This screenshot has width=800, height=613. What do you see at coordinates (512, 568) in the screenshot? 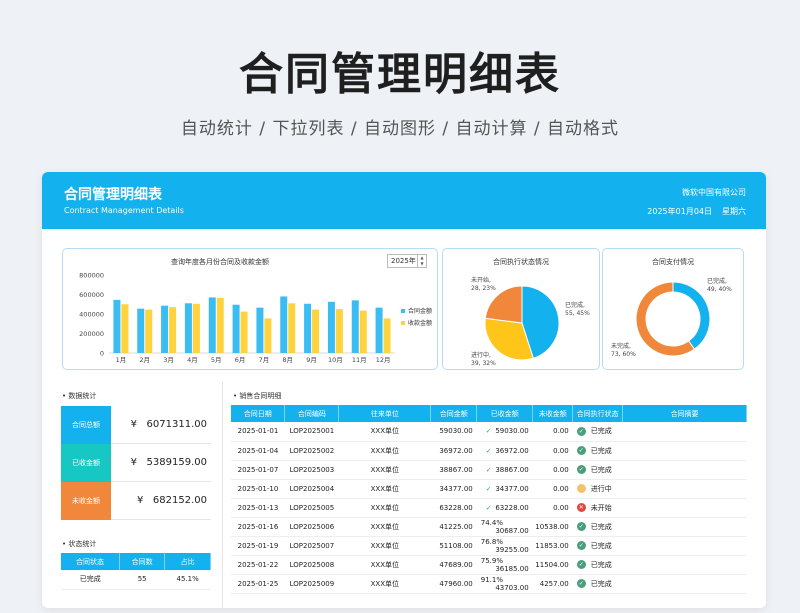
I see `received-value: 36185.00` at bounding box center [512, 568].